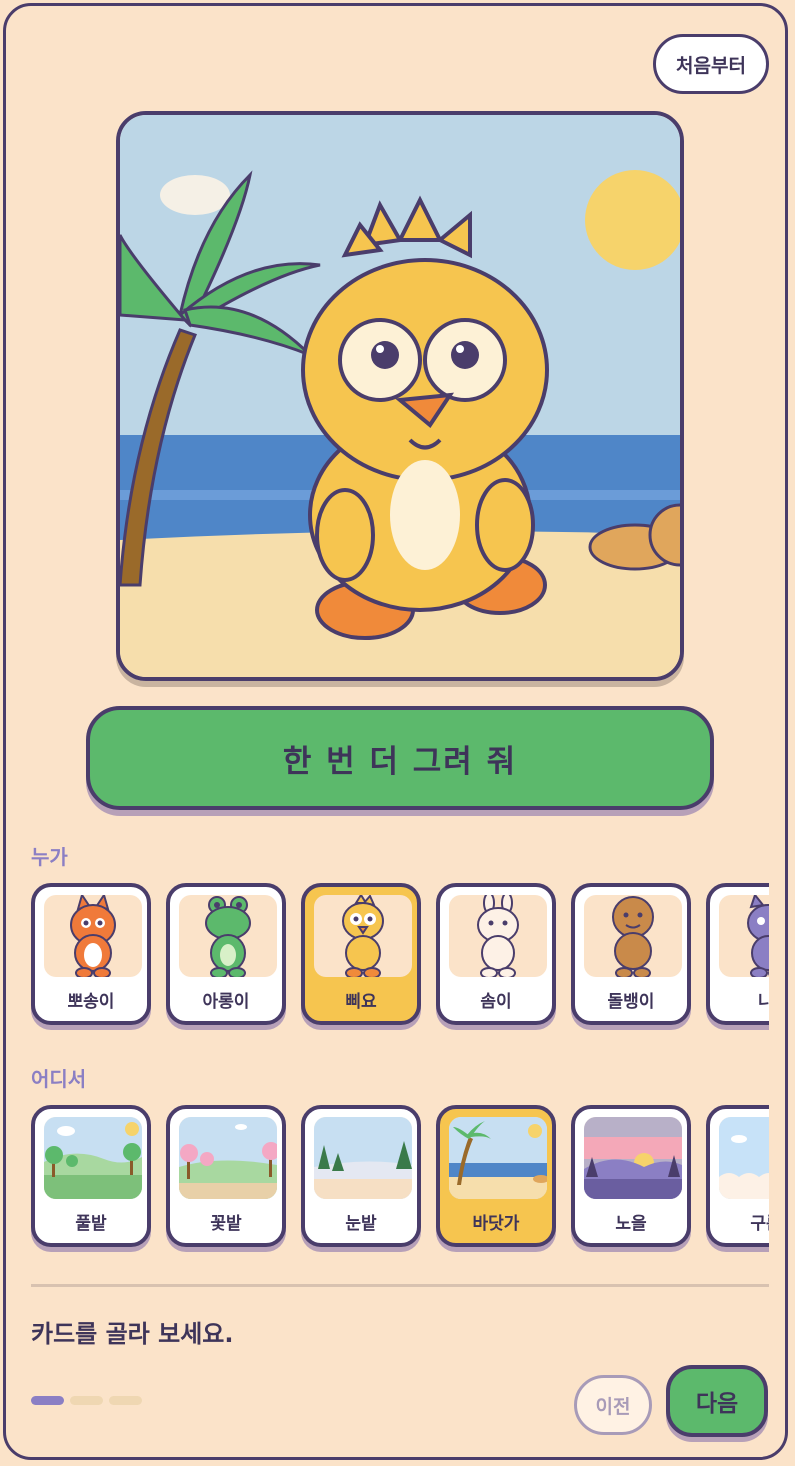 The width and height of the screenshot is (795, 1466). I want to click on sunset-icon, so click(633, 1158).